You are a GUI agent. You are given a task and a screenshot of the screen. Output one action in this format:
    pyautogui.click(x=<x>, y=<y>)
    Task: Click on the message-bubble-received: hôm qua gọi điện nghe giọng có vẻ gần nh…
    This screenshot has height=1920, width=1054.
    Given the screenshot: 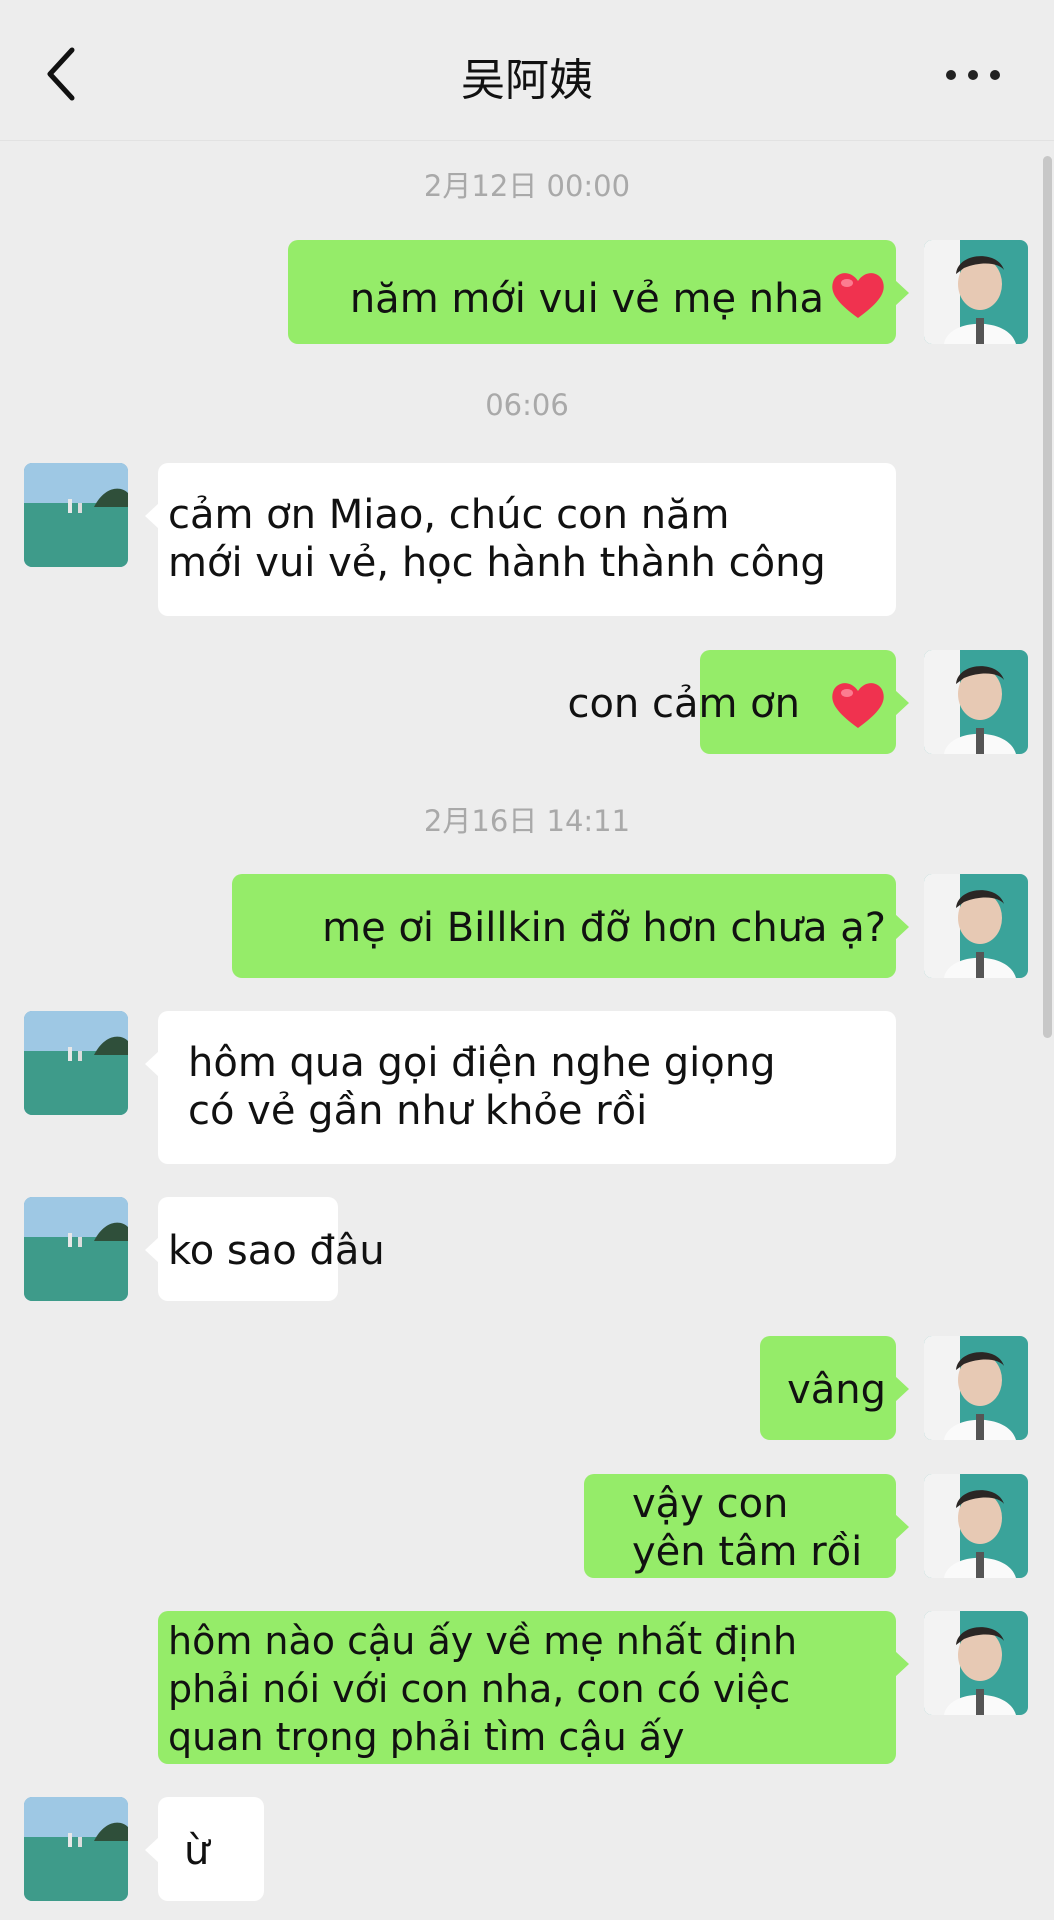 What is the action you would take?
    pyautogui.click(x=520, y=1087)
    